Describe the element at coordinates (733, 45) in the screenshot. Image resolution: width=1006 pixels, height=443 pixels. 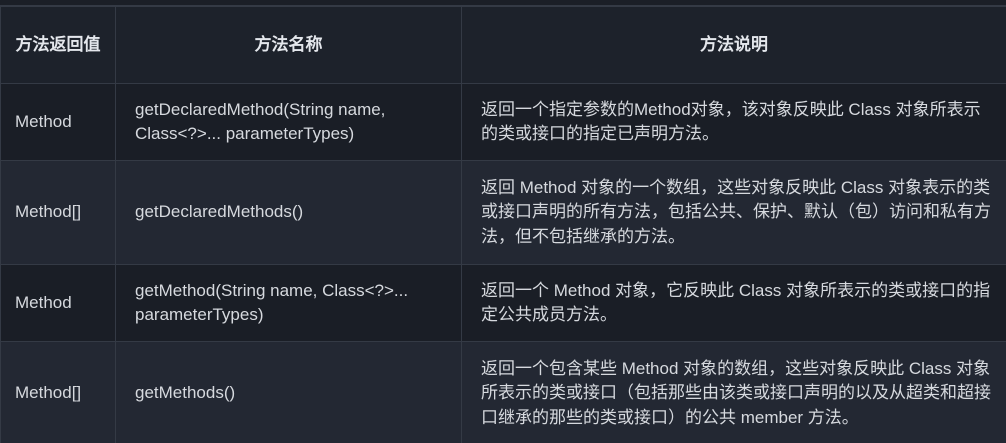
I see `header-method-description: 方法说明` at that location.